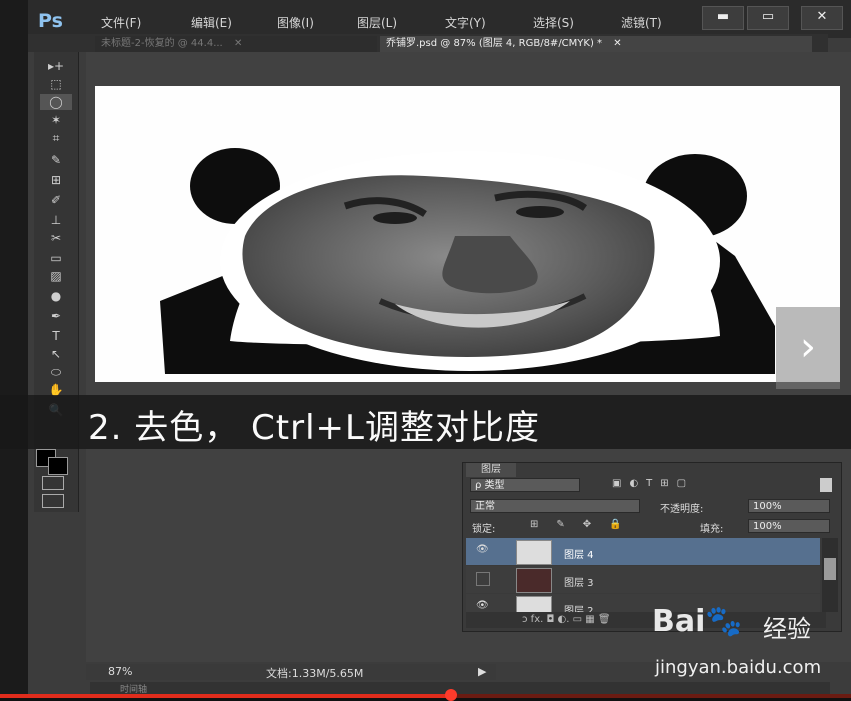  What do you see at coordinates (579, 555) in the screenshot?
I see `layer-name: 图层 4` at bounding box center [579, 555].